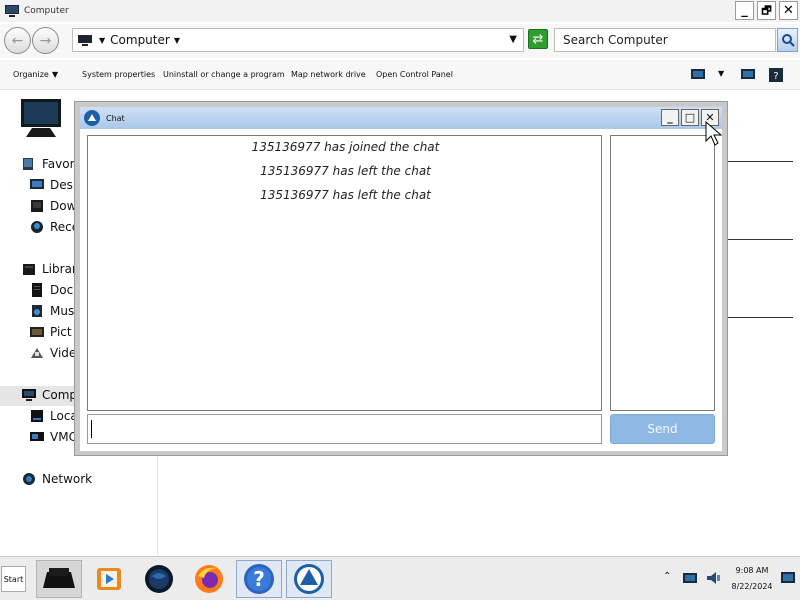 The height and width of the screenshot is (600, 800). Describe the element at coordinates (28, 164) in the screenshot. I see `star-icon` at that location.